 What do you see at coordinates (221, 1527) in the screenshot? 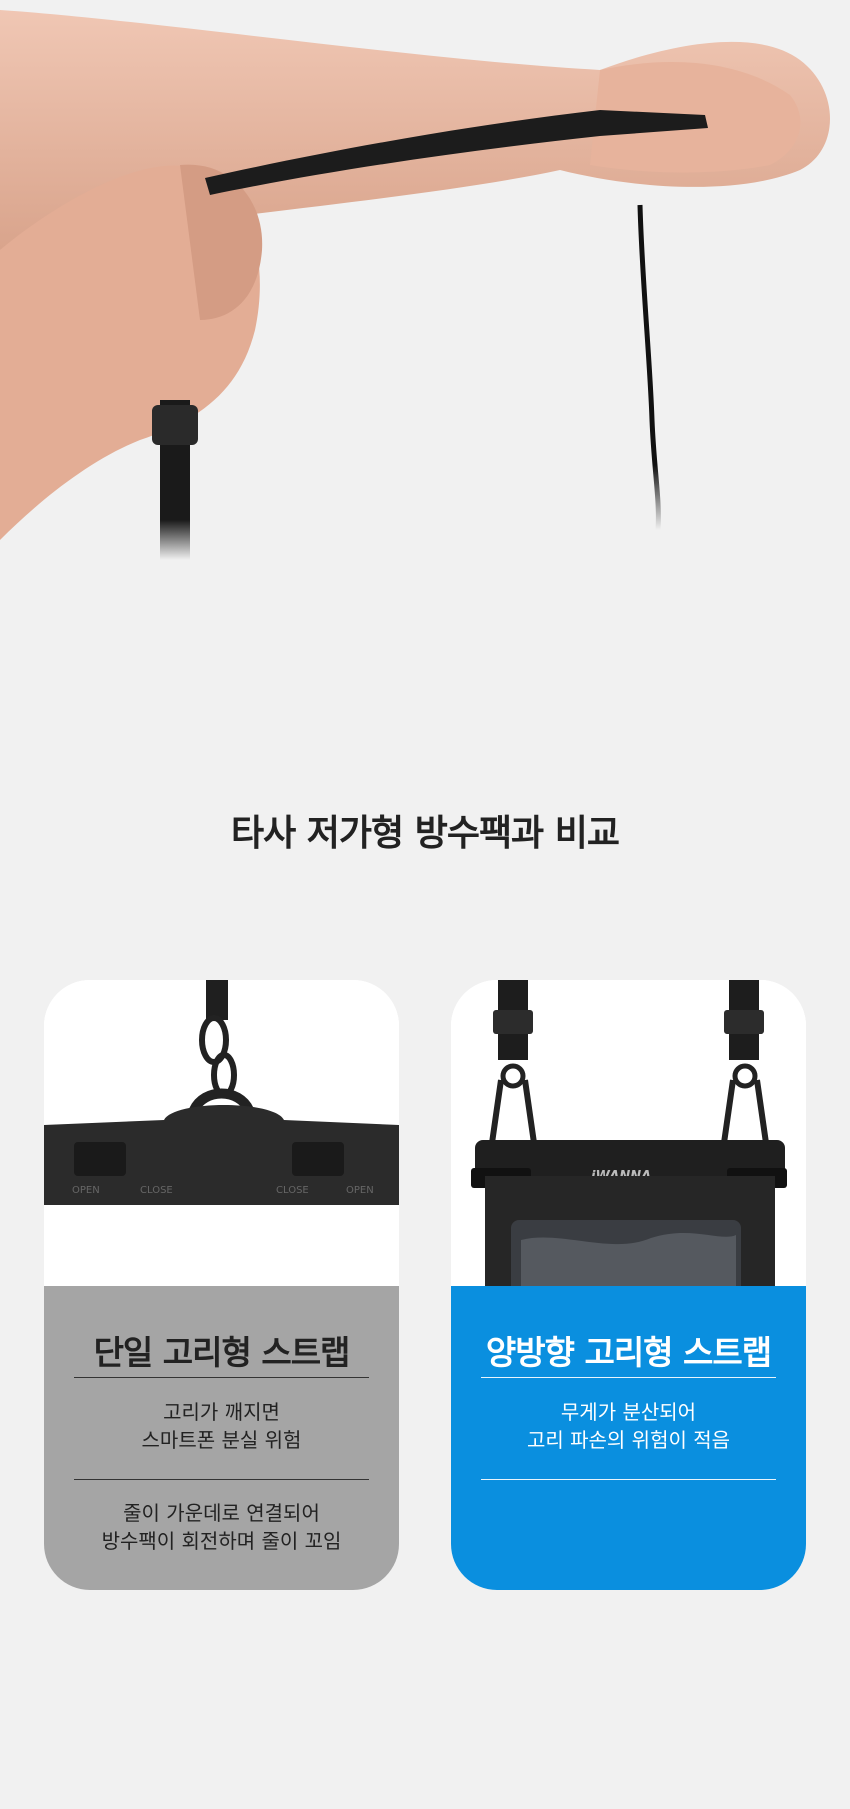
I see `card-note: 줄이 가운데로 연결되어 방수팩이 회전하며 줄이 꼬임` at bounding box center [221, 1527].